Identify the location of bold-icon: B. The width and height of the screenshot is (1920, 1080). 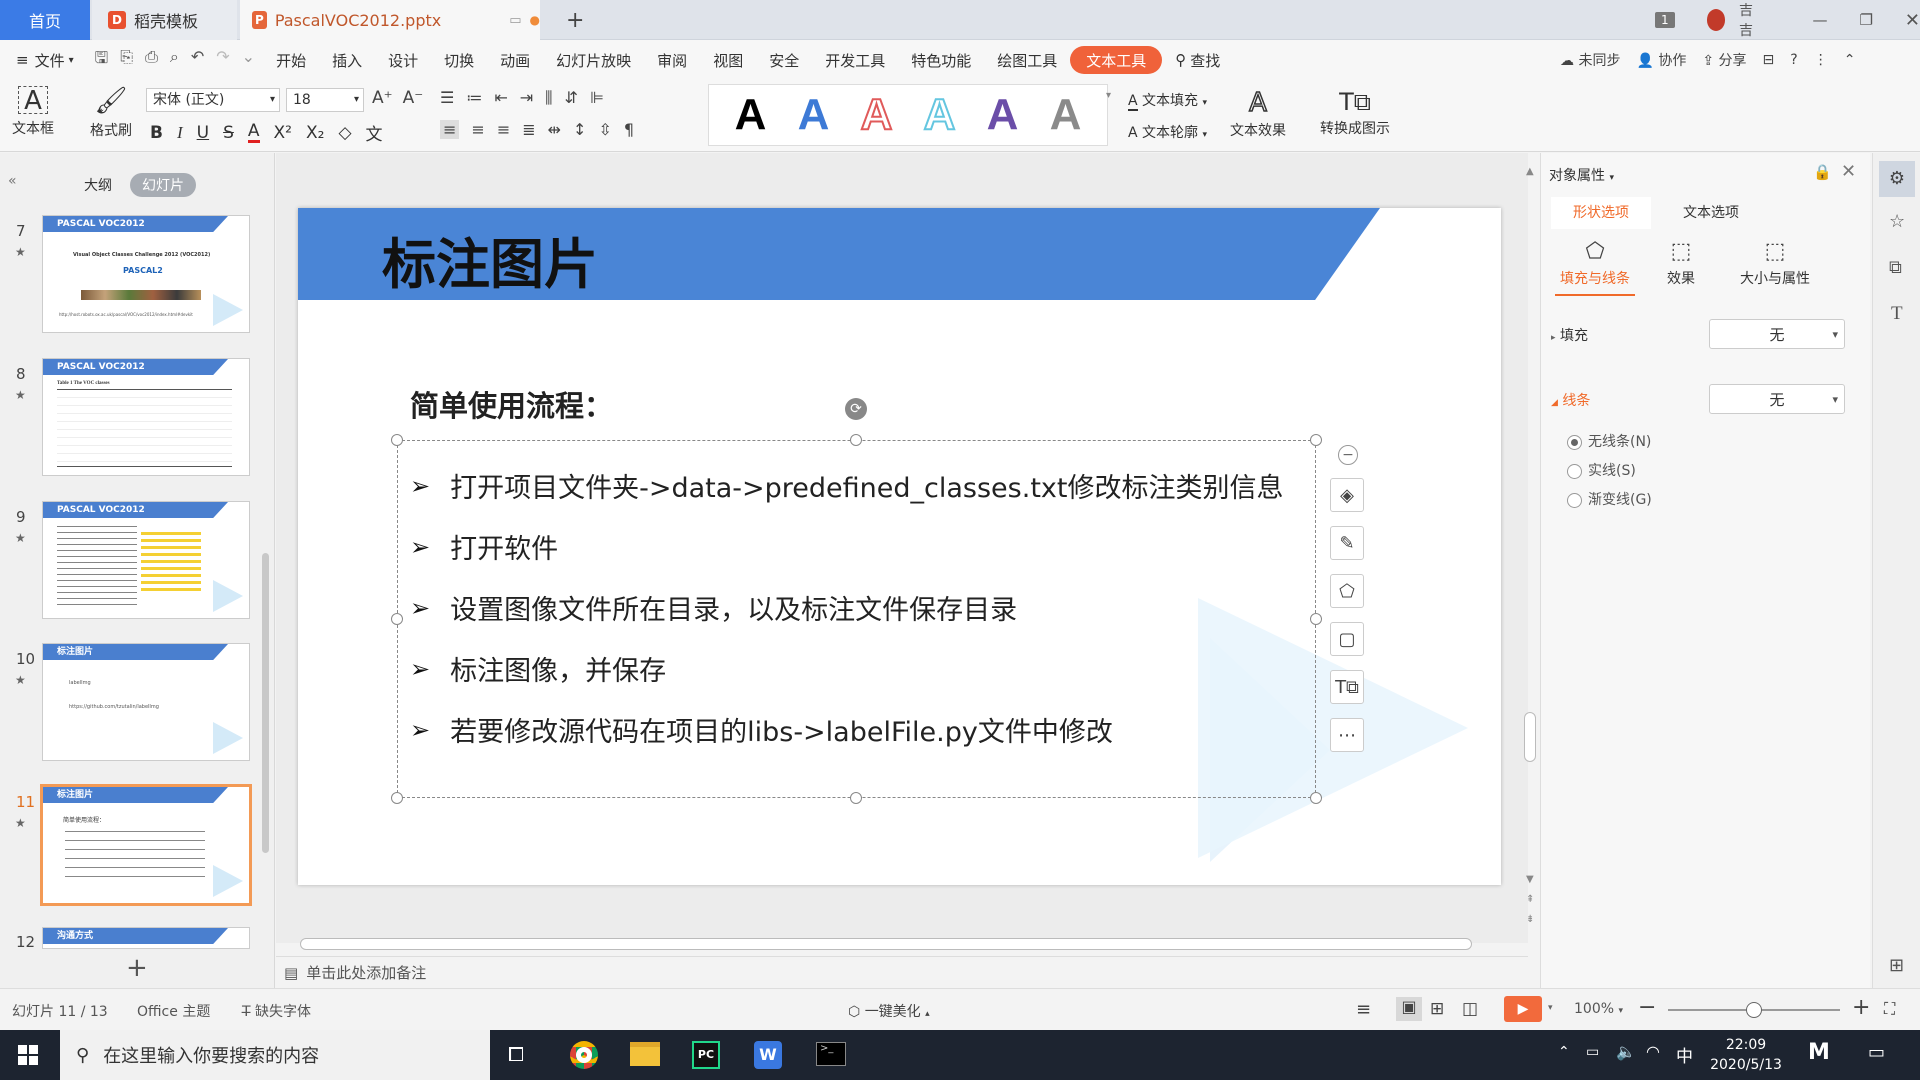
(156, 133).